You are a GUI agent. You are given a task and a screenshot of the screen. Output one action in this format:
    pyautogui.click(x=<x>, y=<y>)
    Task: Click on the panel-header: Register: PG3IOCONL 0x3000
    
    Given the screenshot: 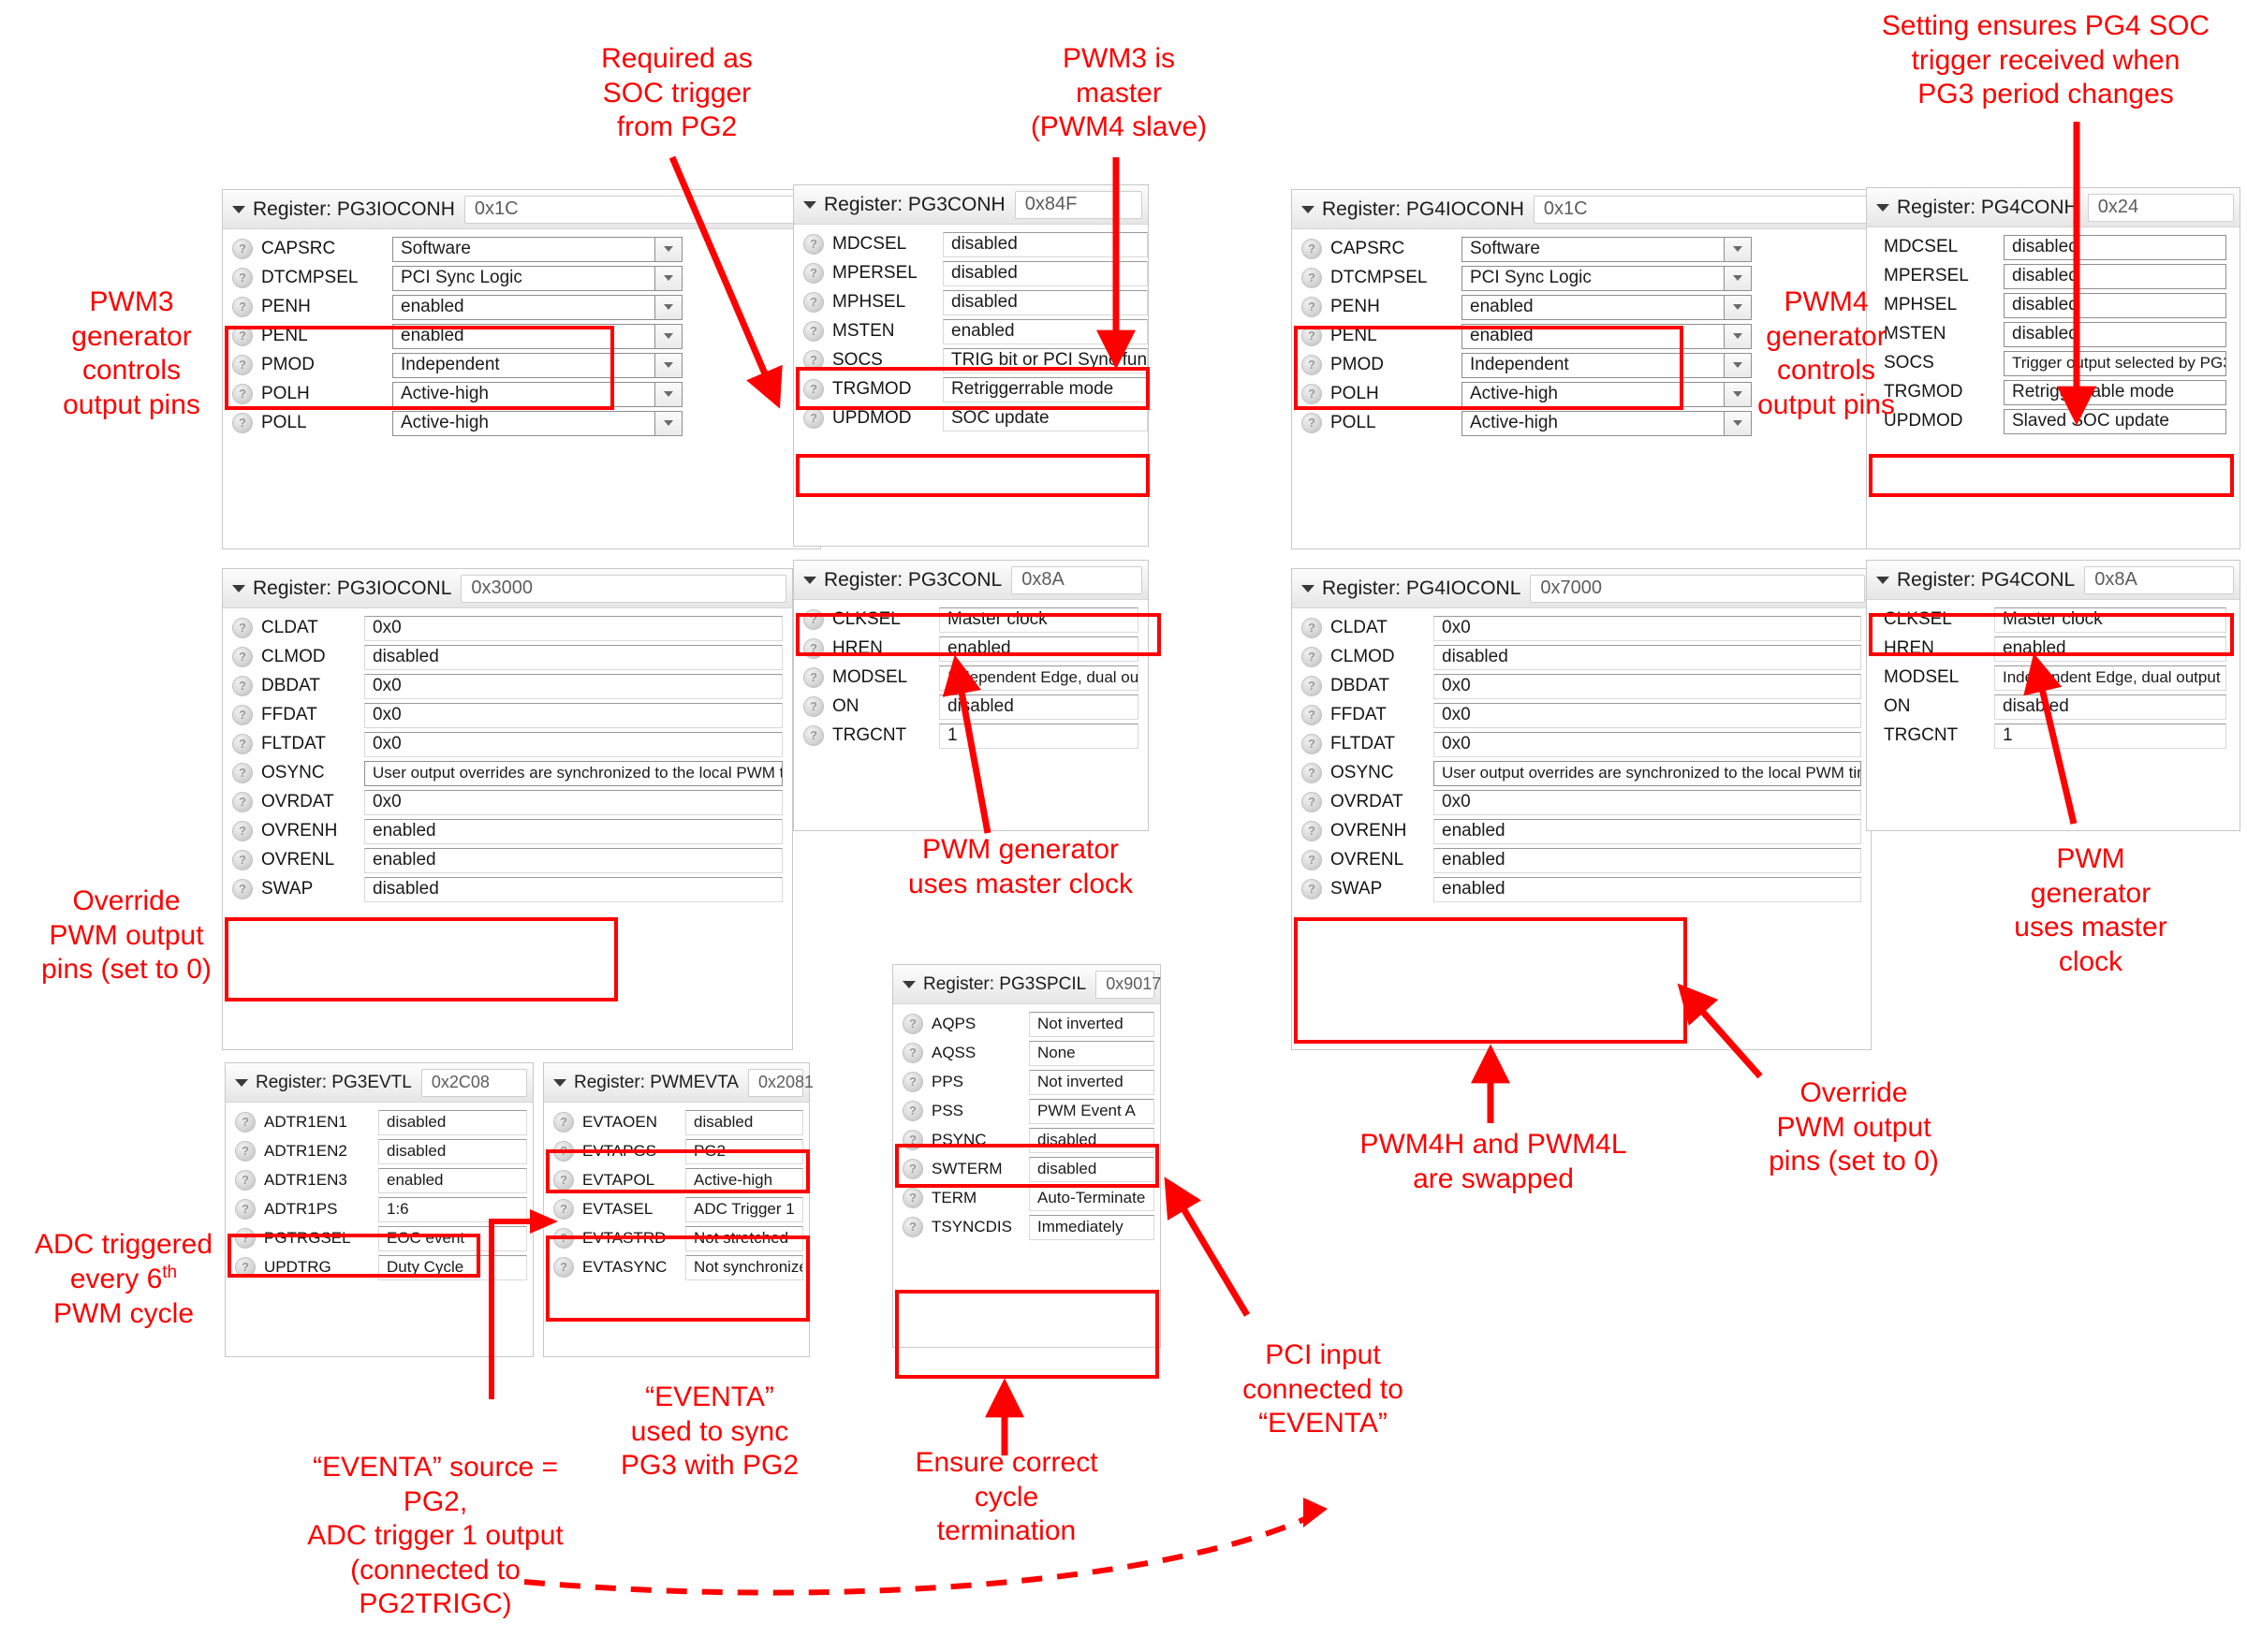 What is the action you would take?
    pyautogui.click(x=507, y=588)
    